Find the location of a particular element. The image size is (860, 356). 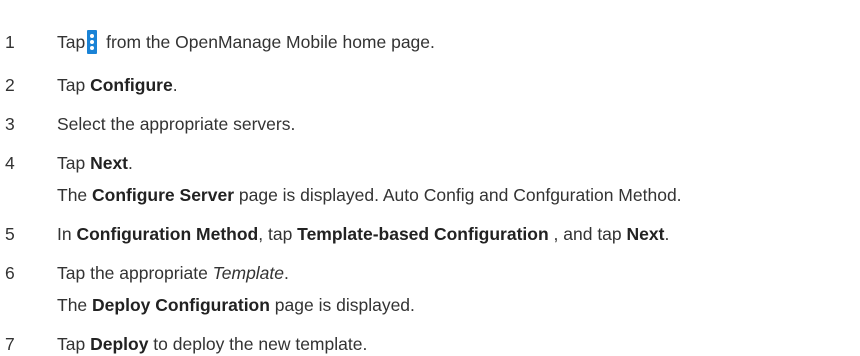

step-number: 2 is located at coordinates (10, 85).